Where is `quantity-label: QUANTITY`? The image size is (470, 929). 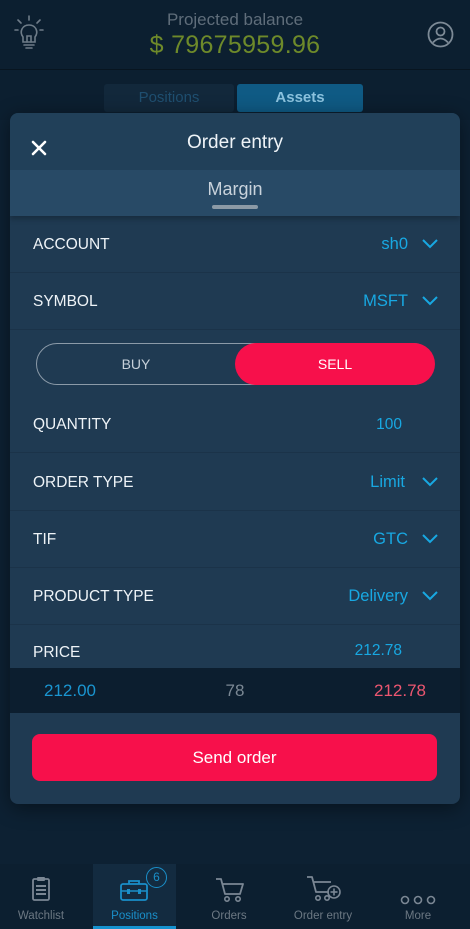
quantity-label: QUANTITY is located at coordinates (72, 424).